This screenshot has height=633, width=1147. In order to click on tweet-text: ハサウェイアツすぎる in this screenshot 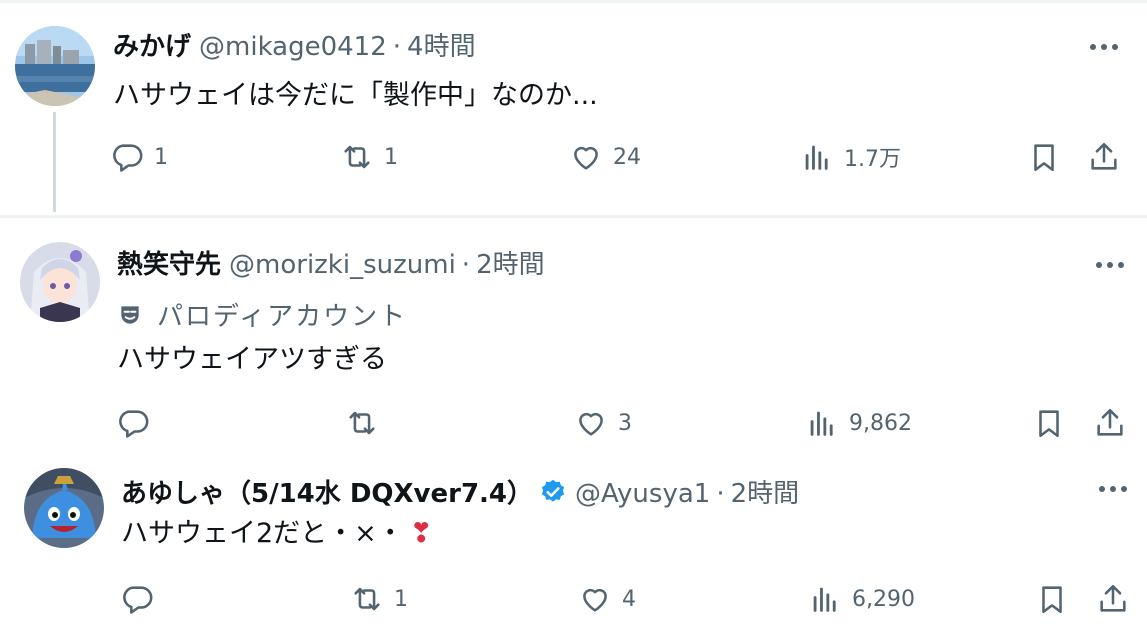, I will do `click(252, 359)`.